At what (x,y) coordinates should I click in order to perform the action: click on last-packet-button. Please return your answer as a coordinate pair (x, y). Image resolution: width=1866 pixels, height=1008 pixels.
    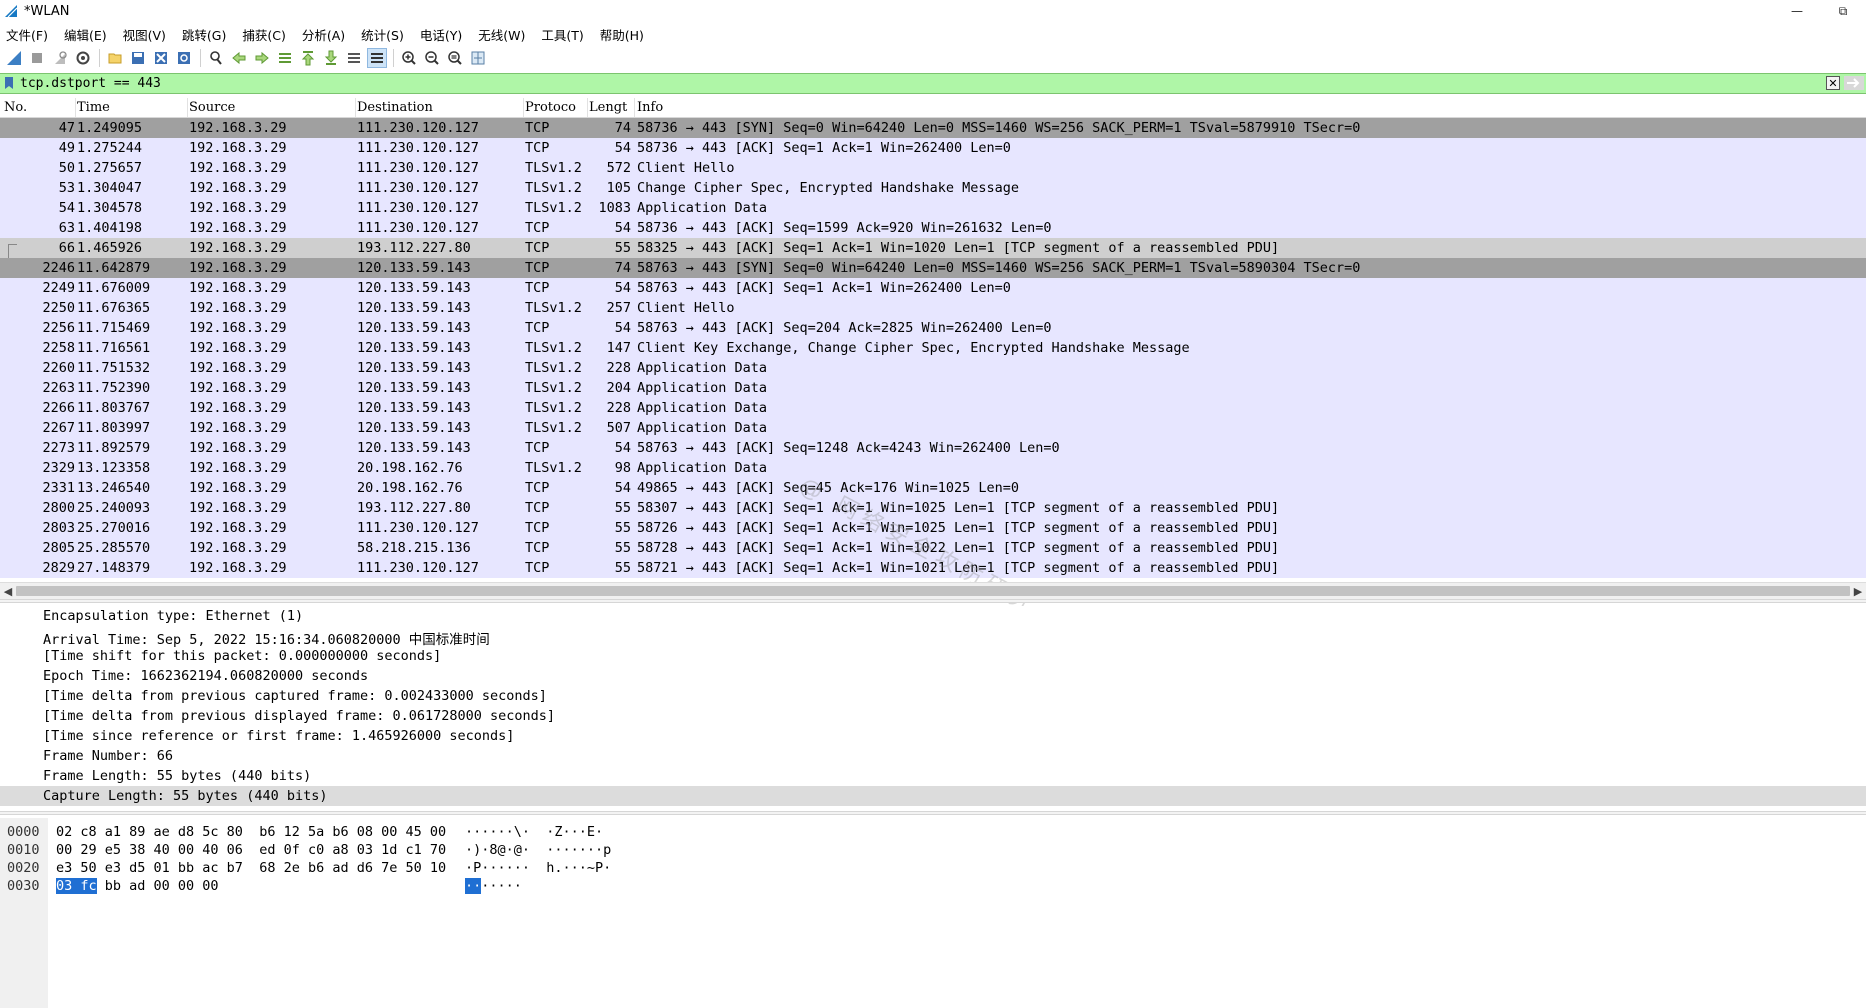
    Looking at the image, I should click on (331, 58).